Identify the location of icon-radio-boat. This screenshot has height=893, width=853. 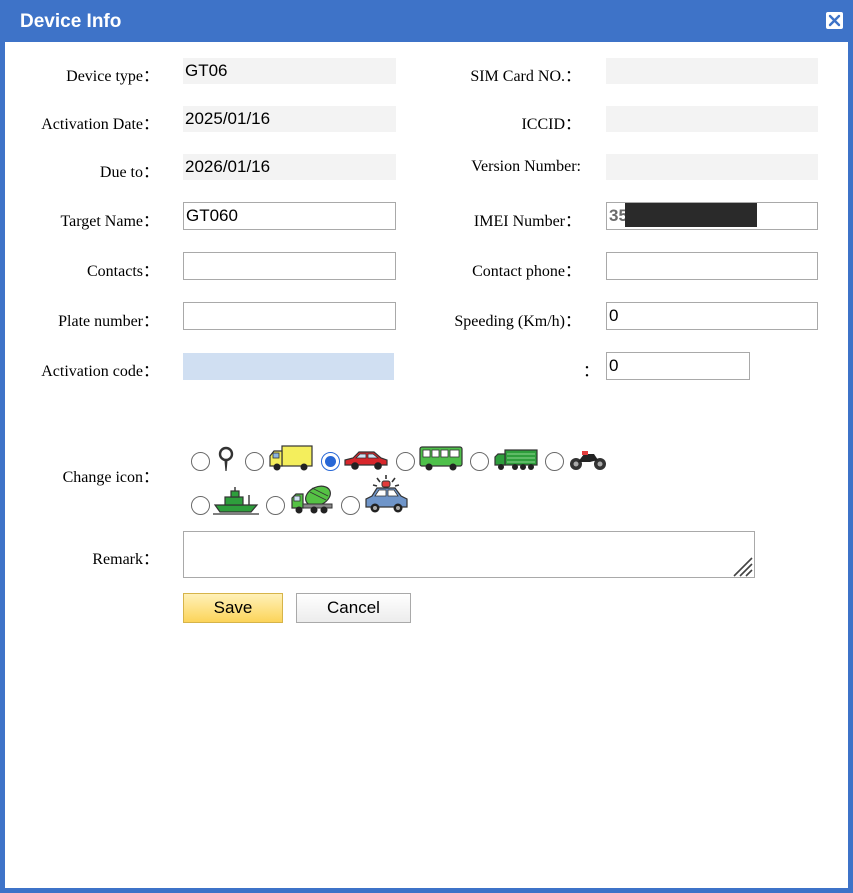
(200, 505).